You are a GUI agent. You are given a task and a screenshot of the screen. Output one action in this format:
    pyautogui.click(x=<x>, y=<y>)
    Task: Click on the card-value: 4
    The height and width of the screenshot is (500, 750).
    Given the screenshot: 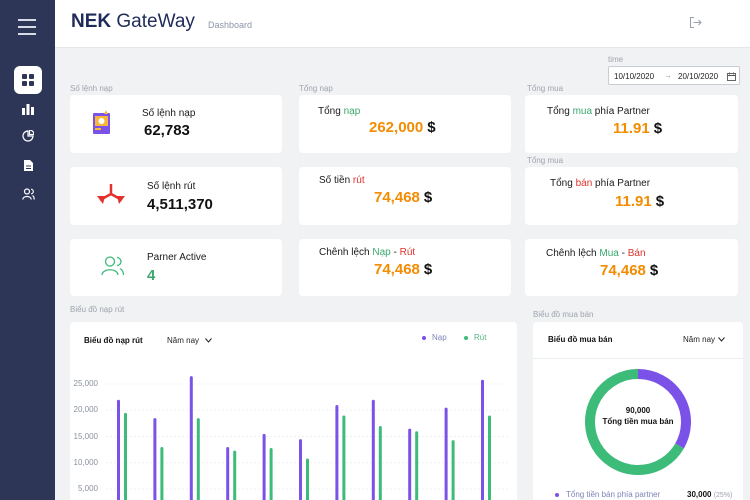 What is the action you would take?
    pyautogui.click(x=151, y=275)
    